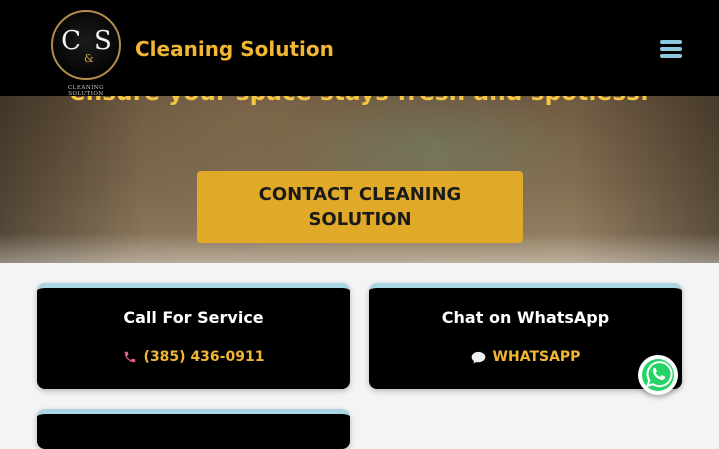 This screenshot has width=719, height=449. Describe the element at coordinates (193, 317) in the screenshot. I see `card-title: Call For Service` at that location.